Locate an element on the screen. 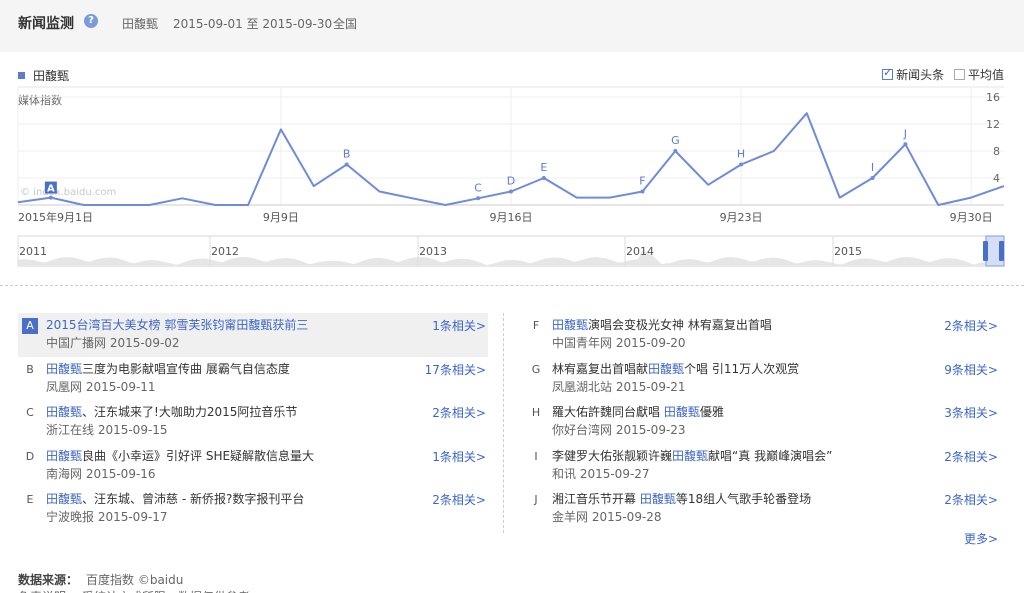 The image size is (1024, 593). overview-year-label: 2013 is located at coordinates (433, 251).